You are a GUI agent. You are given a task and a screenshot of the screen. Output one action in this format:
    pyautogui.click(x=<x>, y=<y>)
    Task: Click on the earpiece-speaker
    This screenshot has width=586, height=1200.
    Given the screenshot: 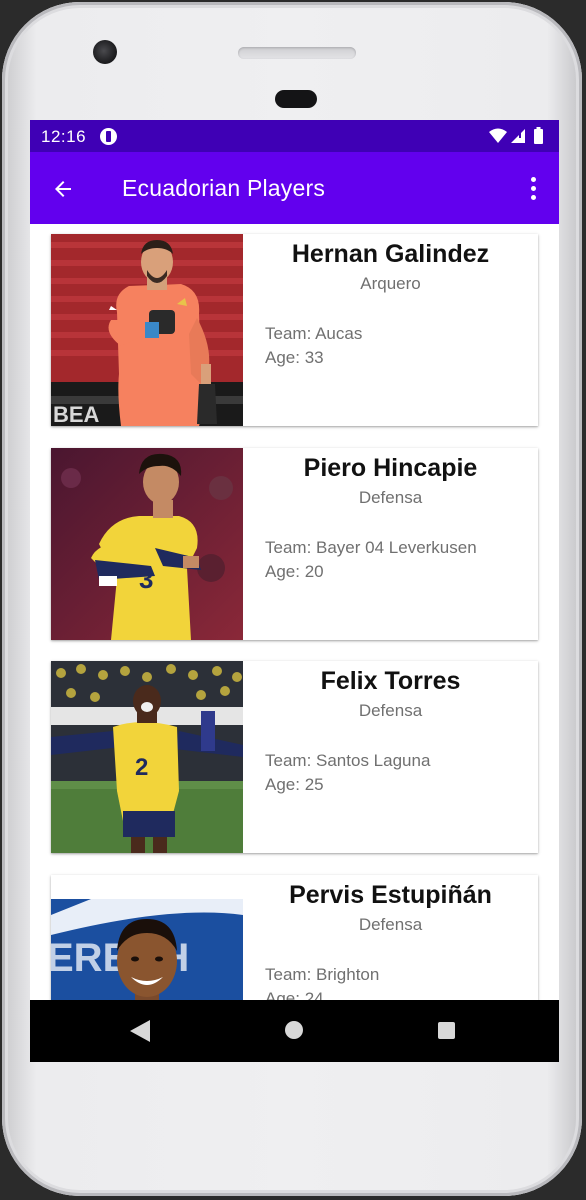 What is the action you would take?
    pyautogui.click(x=297, y=53)
    